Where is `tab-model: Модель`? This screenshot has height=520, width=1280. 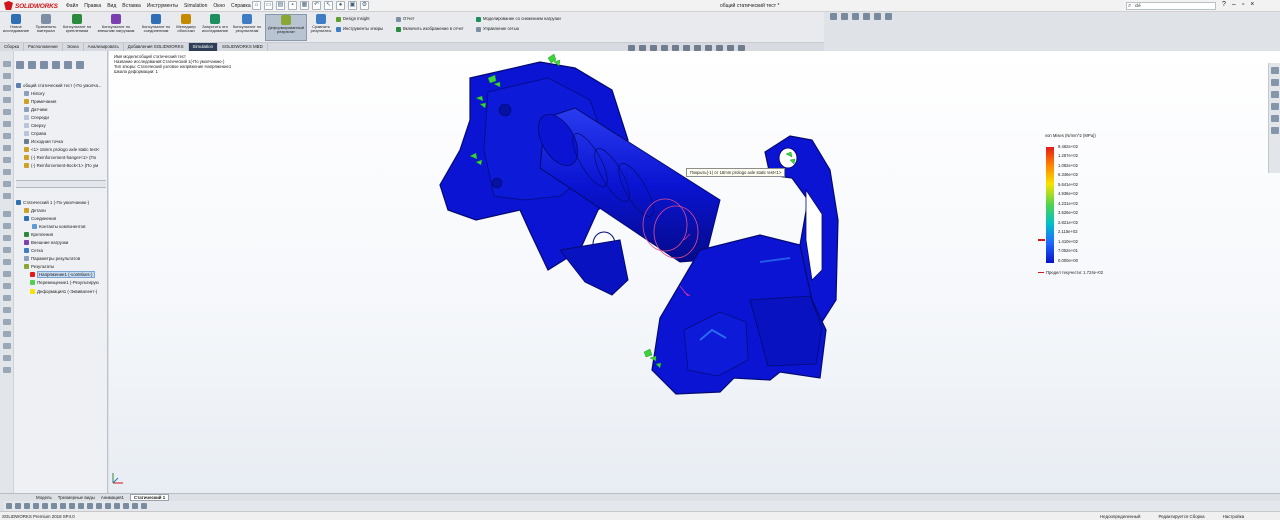 tab-model: Модель is located at coordinates (44, 497).